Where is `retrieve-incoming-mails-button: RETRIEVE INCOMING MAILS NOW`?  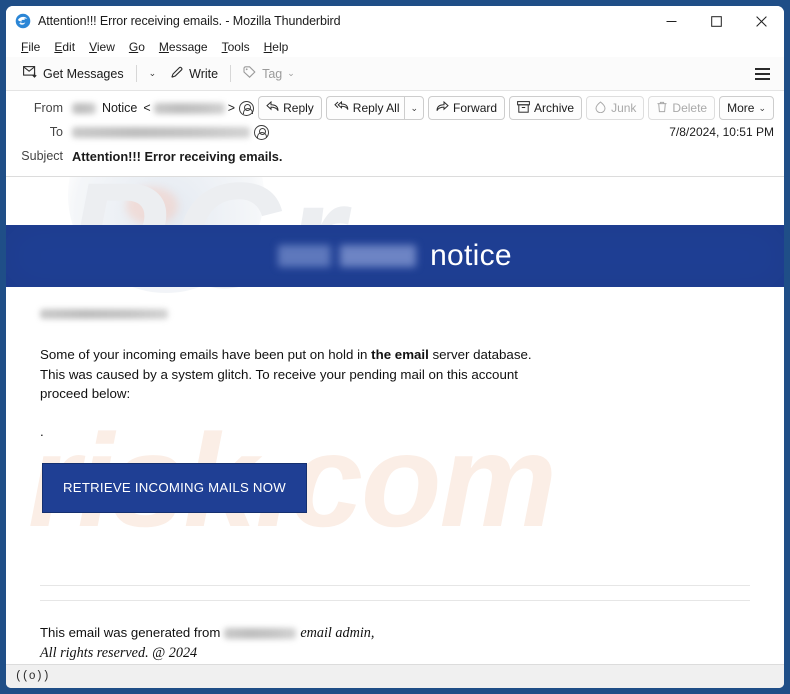
retrieve-incoming-mails-button: RETRIEVE INCOMING MAILS NOW is located at coordinates (174, 488).